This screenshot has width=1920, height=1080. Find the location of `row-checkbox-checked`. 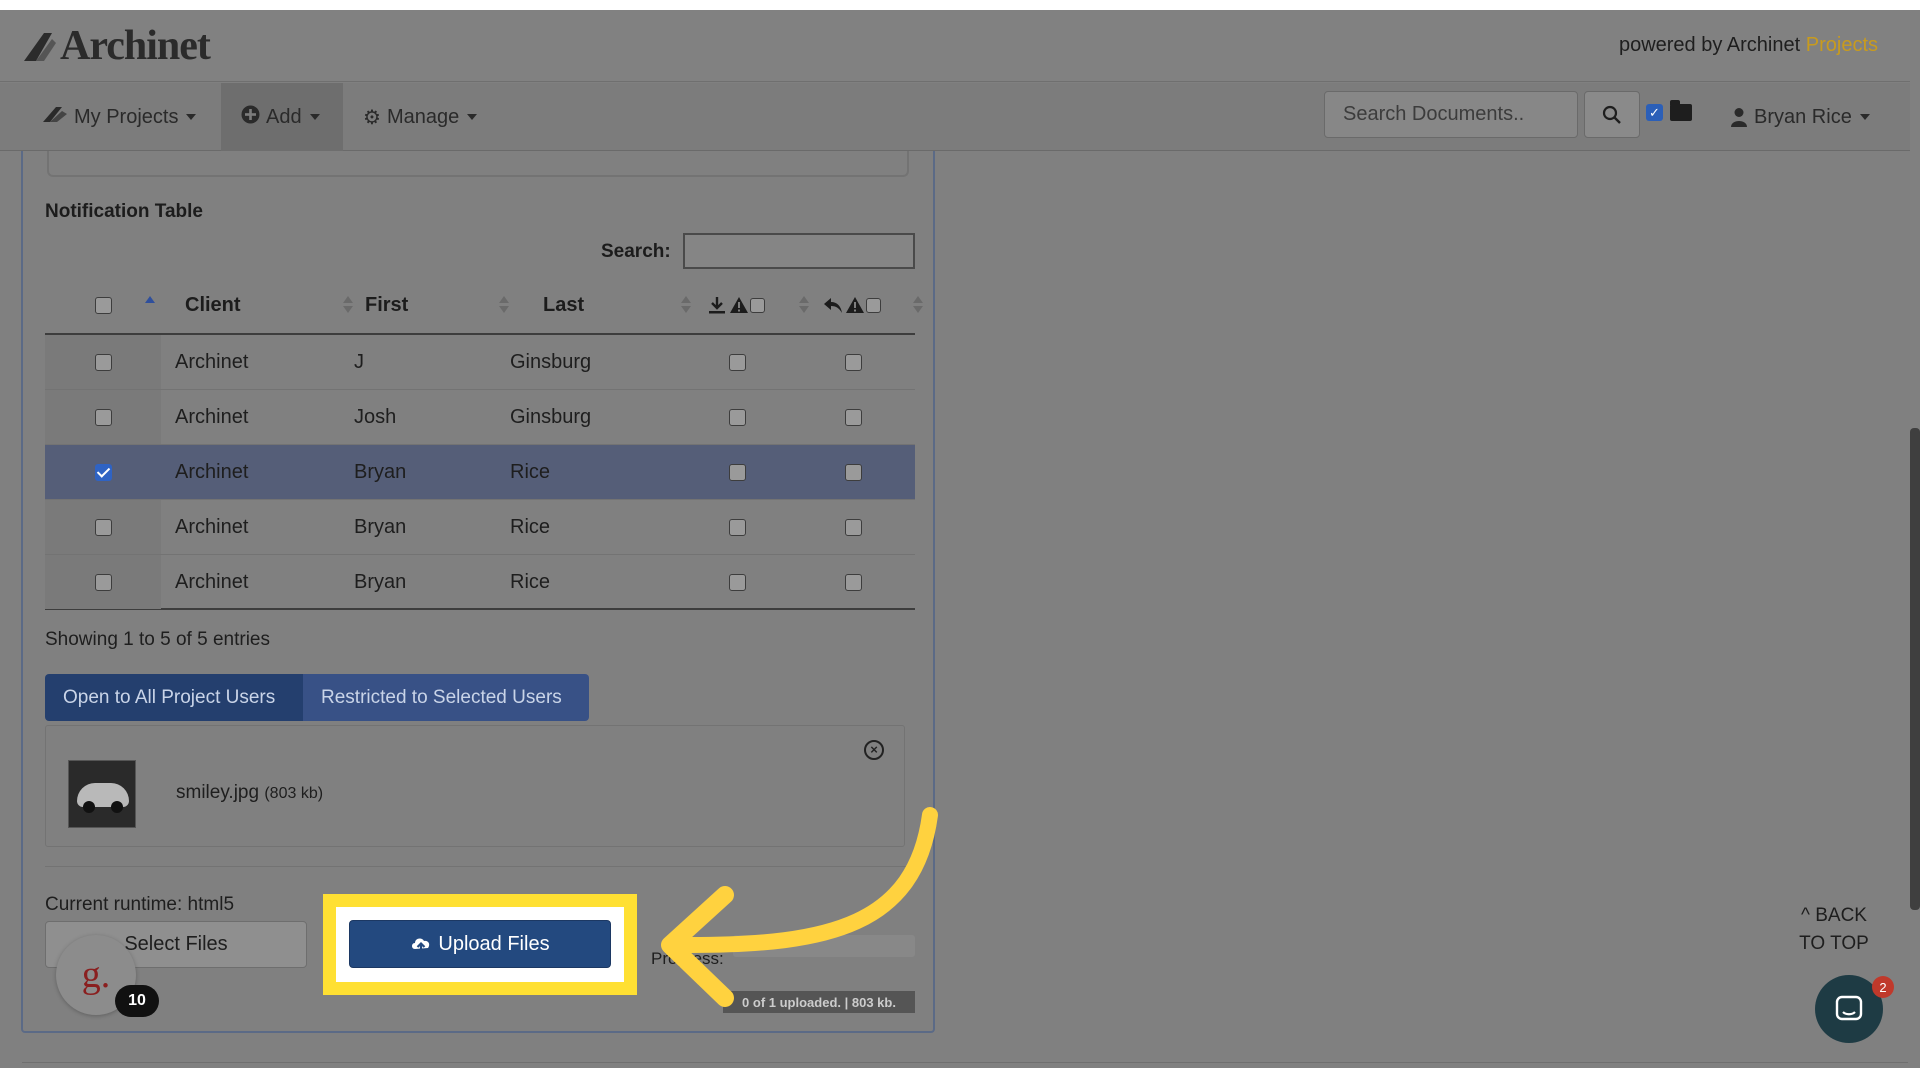

row-checkbox-checked is located at coordinates (103, 472).